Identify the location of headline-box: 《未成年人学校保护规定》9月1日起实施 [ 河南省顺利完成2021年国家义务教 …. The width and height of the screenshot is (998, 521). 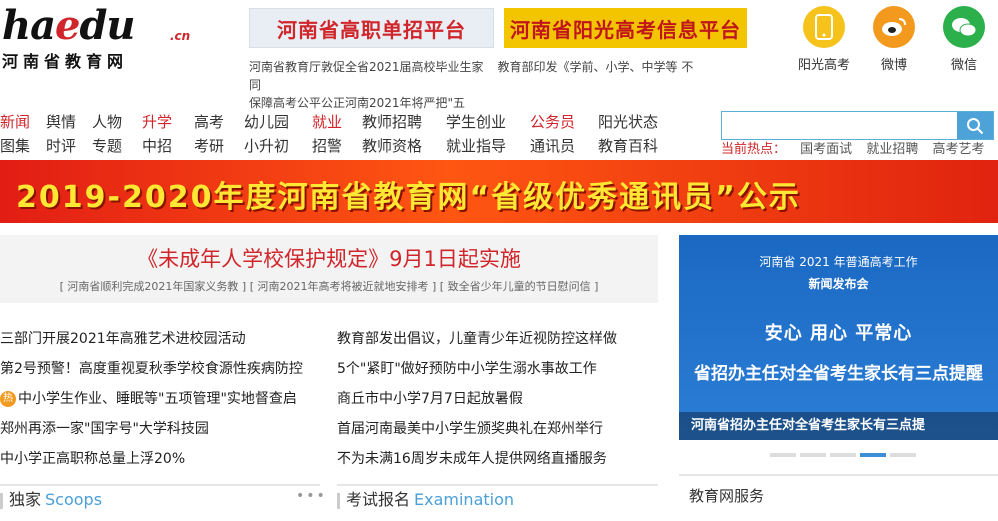
(329, 269).